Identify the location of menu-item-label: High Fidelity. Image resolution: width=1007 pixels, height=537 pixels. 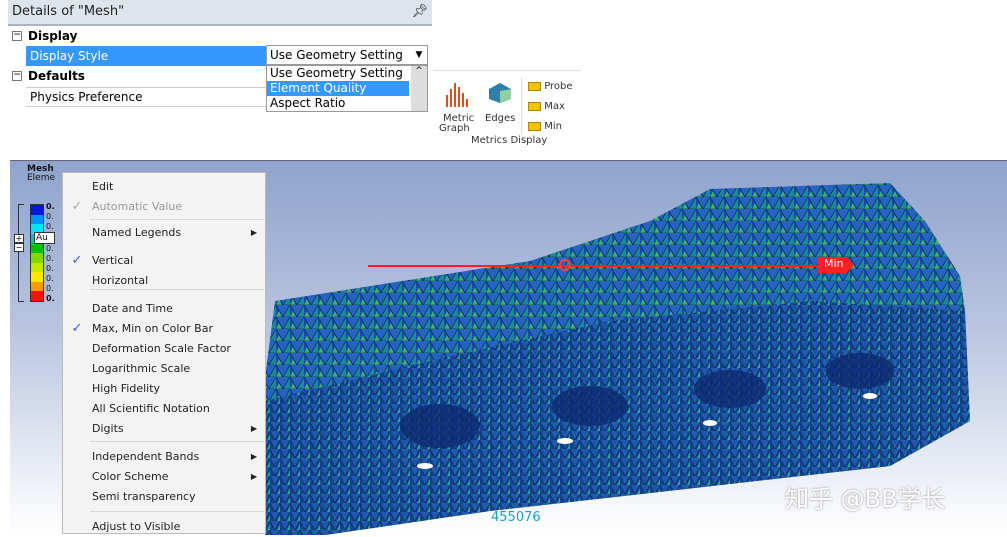
(126, 388).